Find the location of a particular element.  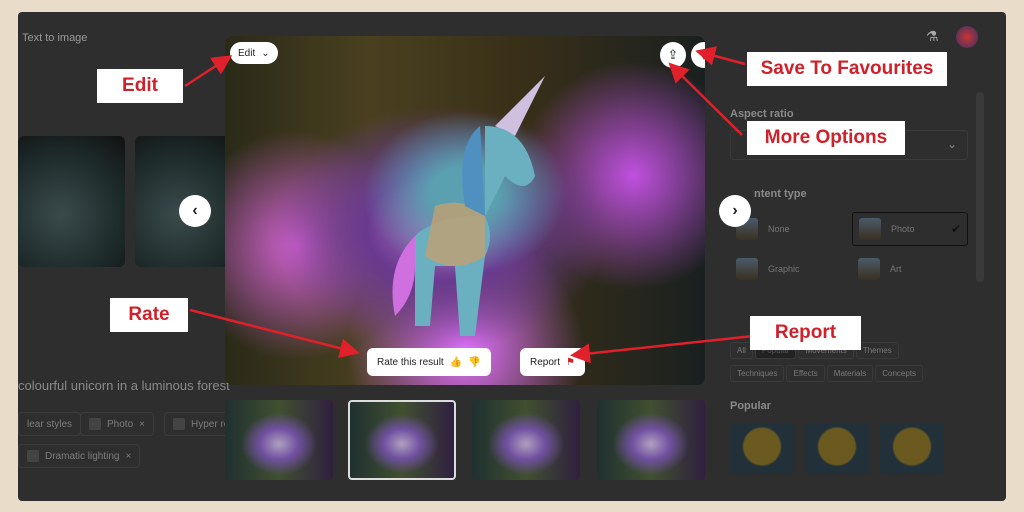

annotation-report: Report is located at coordinates (805, 333).